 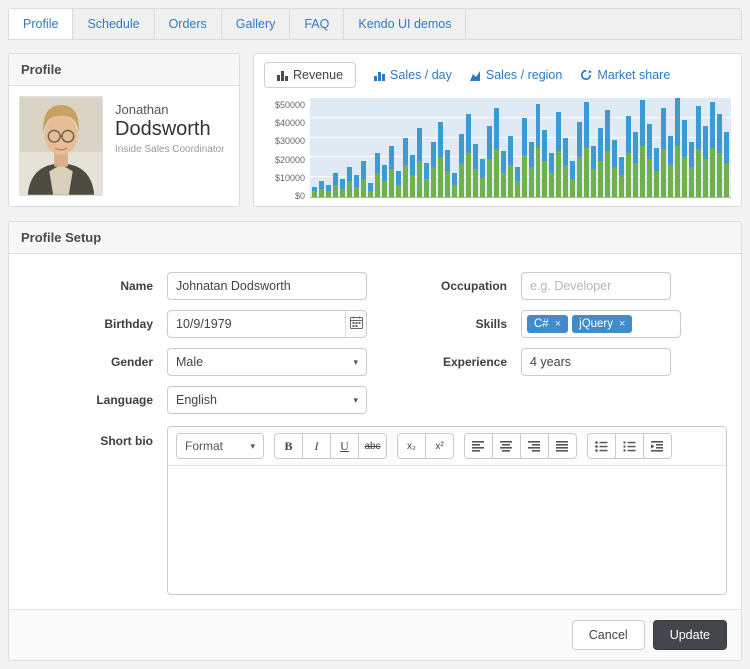 What do you see at coordinates (625, 75) in the screenshot?
I see `chart-tab-market-share: Market share` at bounding box center [625, 75].